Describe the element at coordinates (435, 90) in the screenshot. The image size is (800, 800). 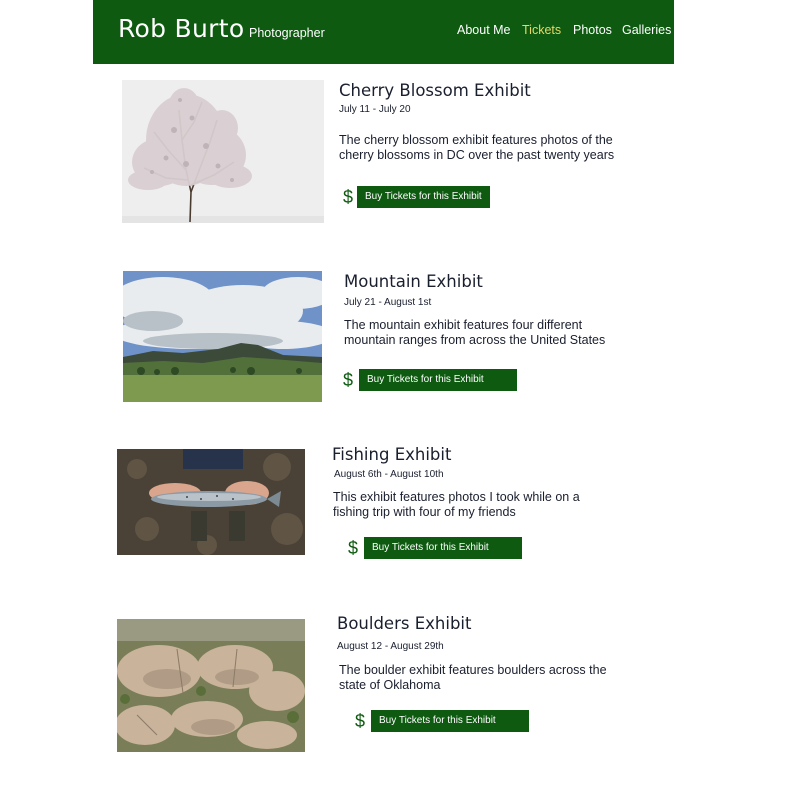
I see `exhibit-title: Cherry Blossom Exhibit` at that location.